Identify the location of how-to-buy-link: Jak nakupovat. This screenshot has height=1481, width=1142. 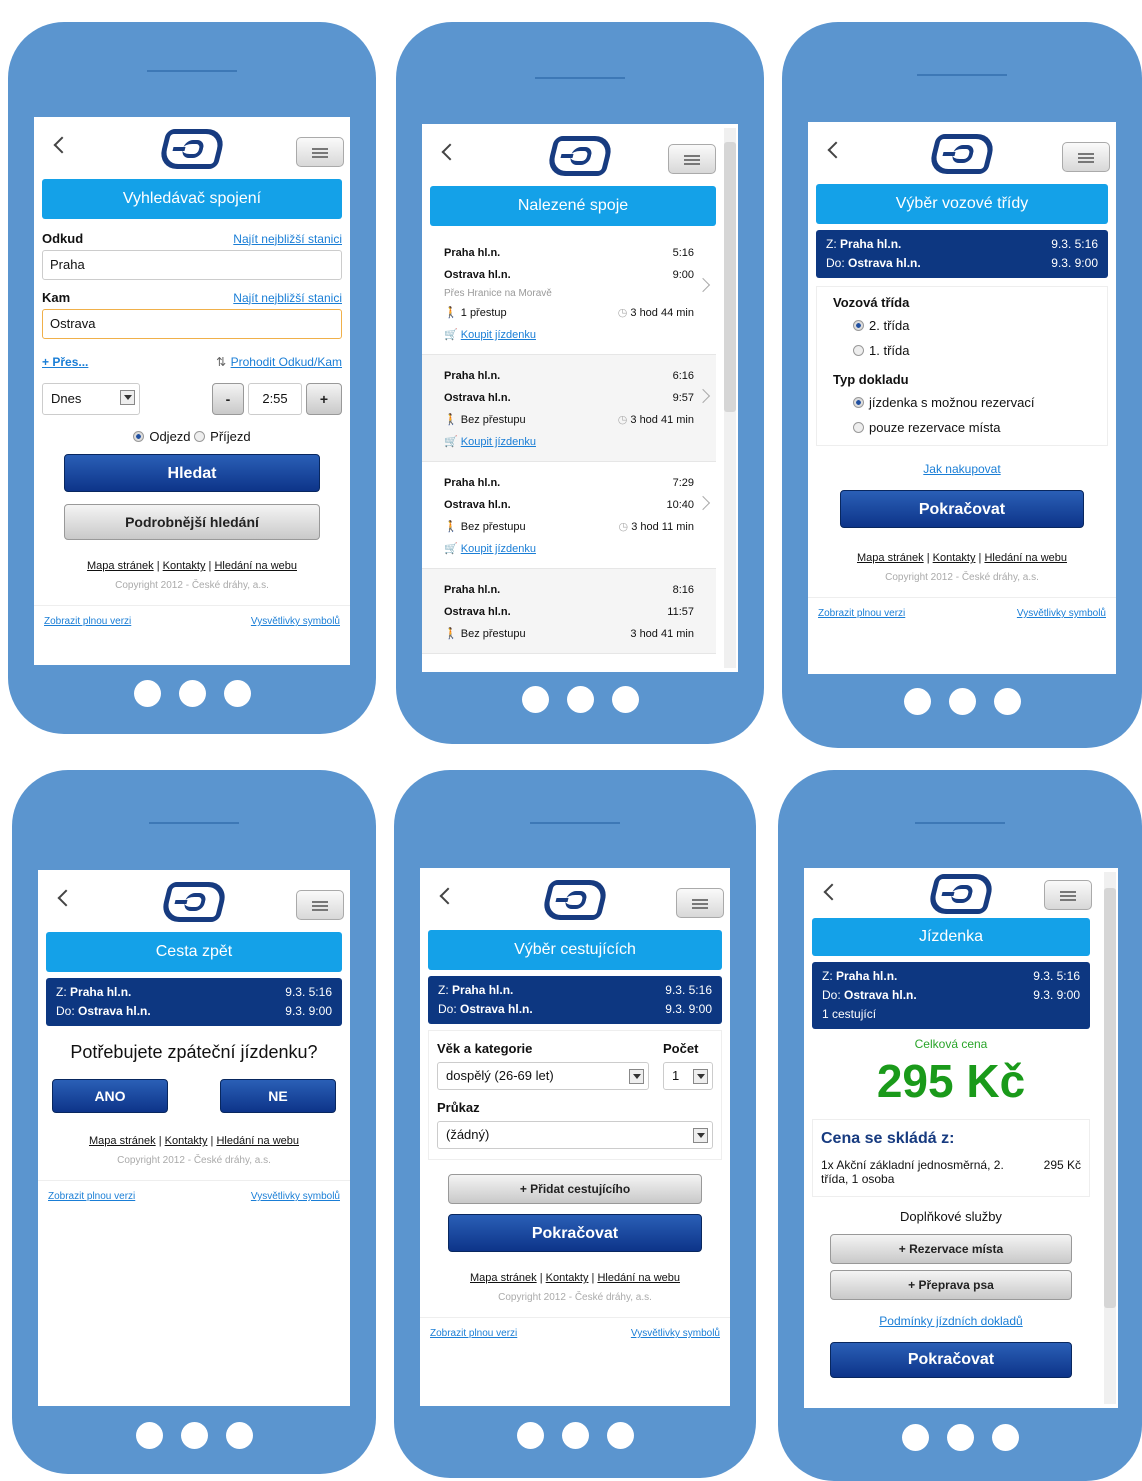
(961, 469).